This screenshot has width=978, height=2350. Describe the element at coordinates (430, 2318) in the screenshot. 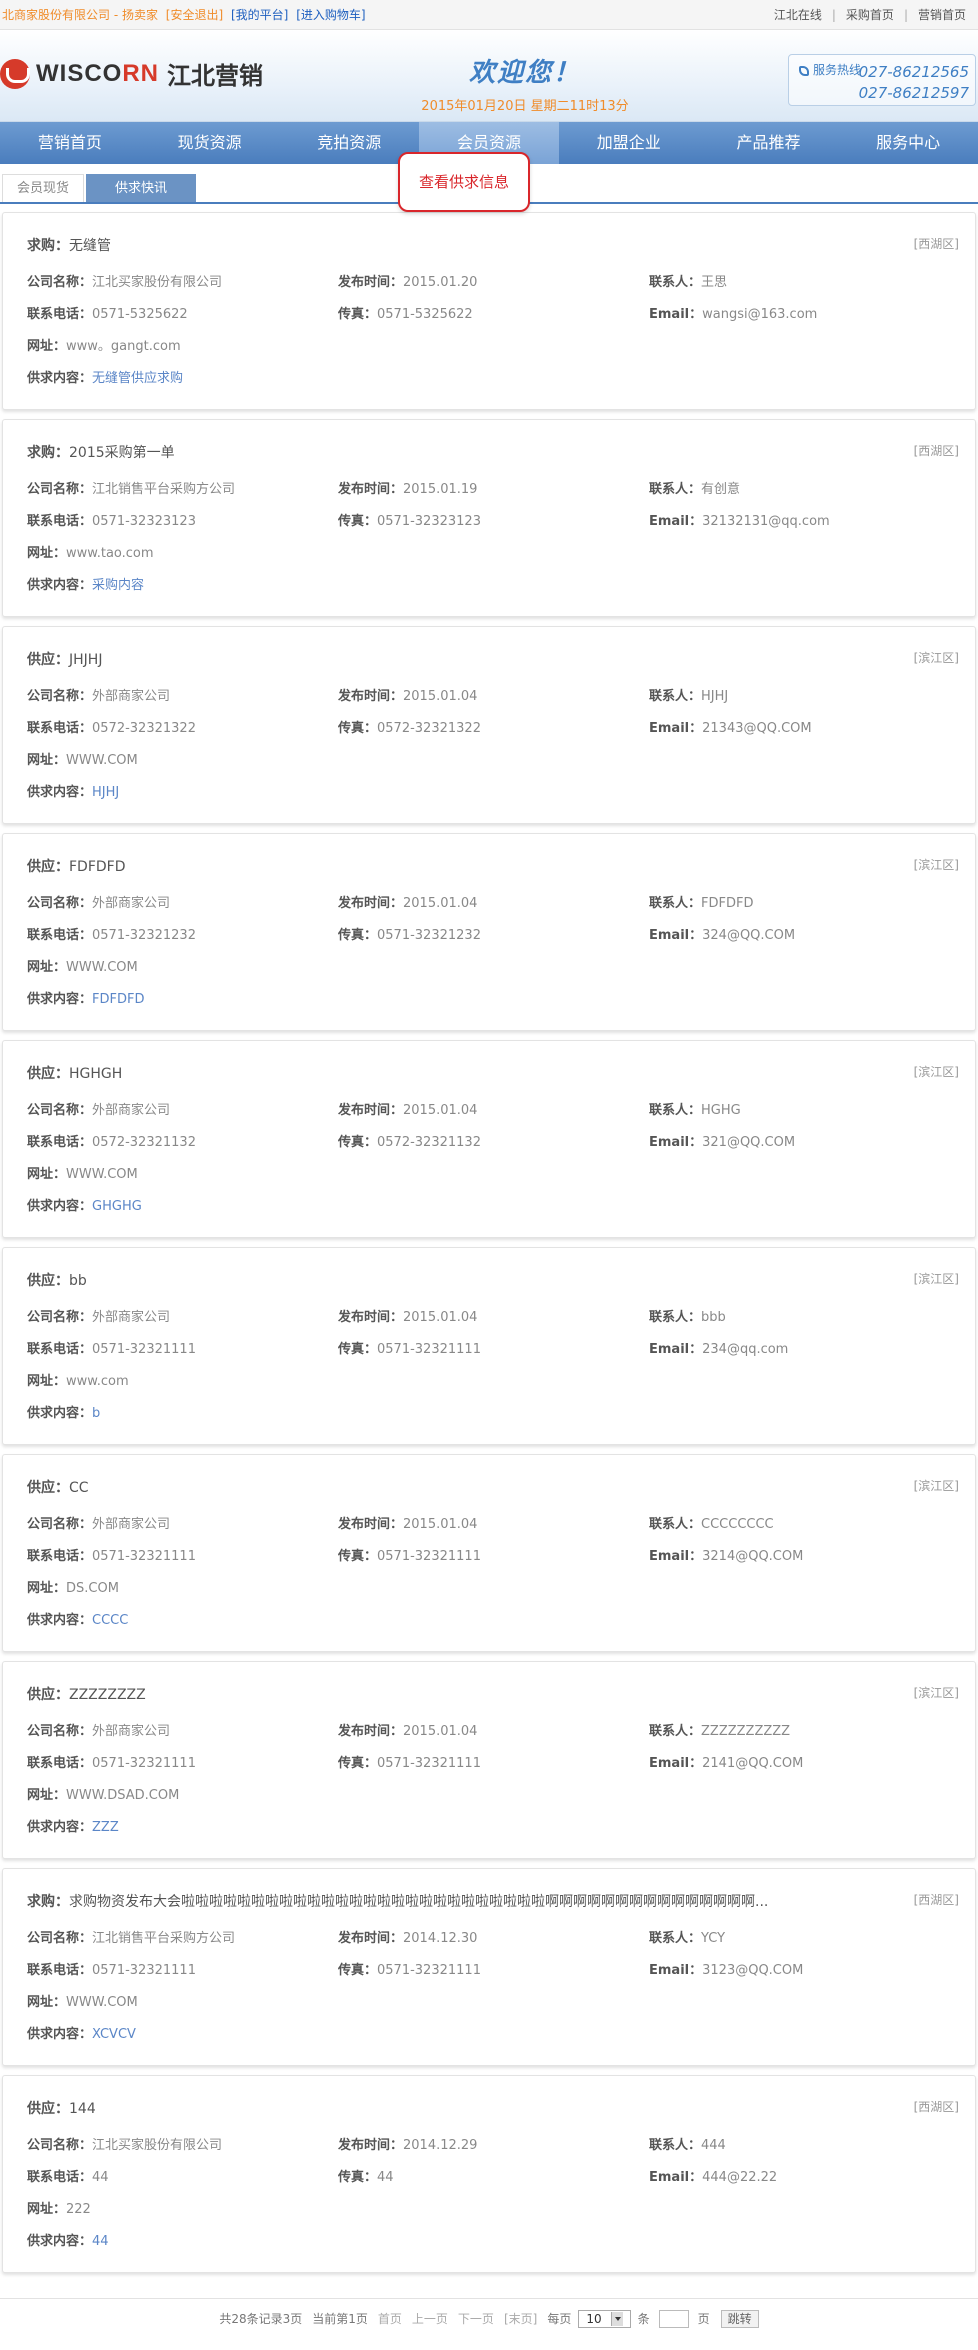

I see `pager-prev: 上一页` at that location.